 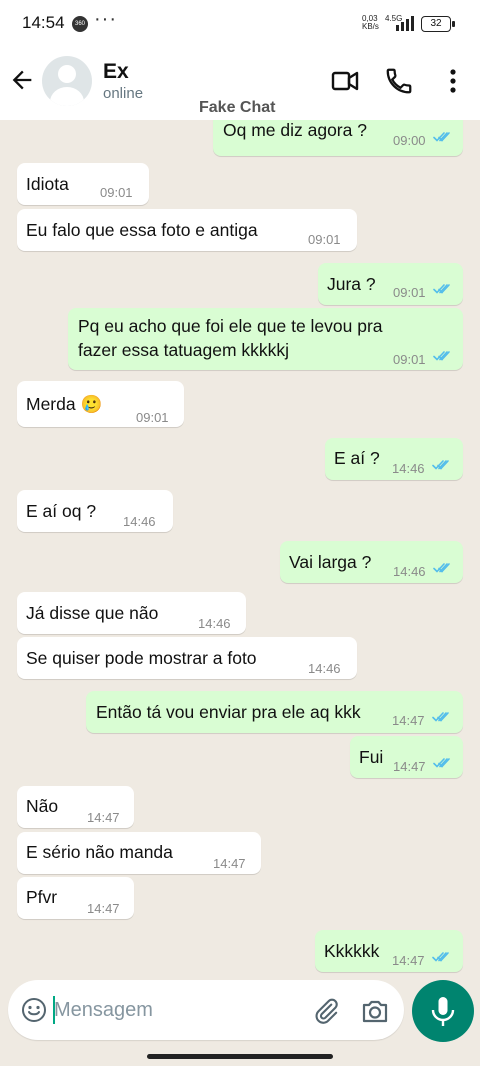 What do you see at coordinates (389, 951) in the screenshot?
I see `outgoing-message: Kkkkkk 14:47` at bounding box center [389, 951].